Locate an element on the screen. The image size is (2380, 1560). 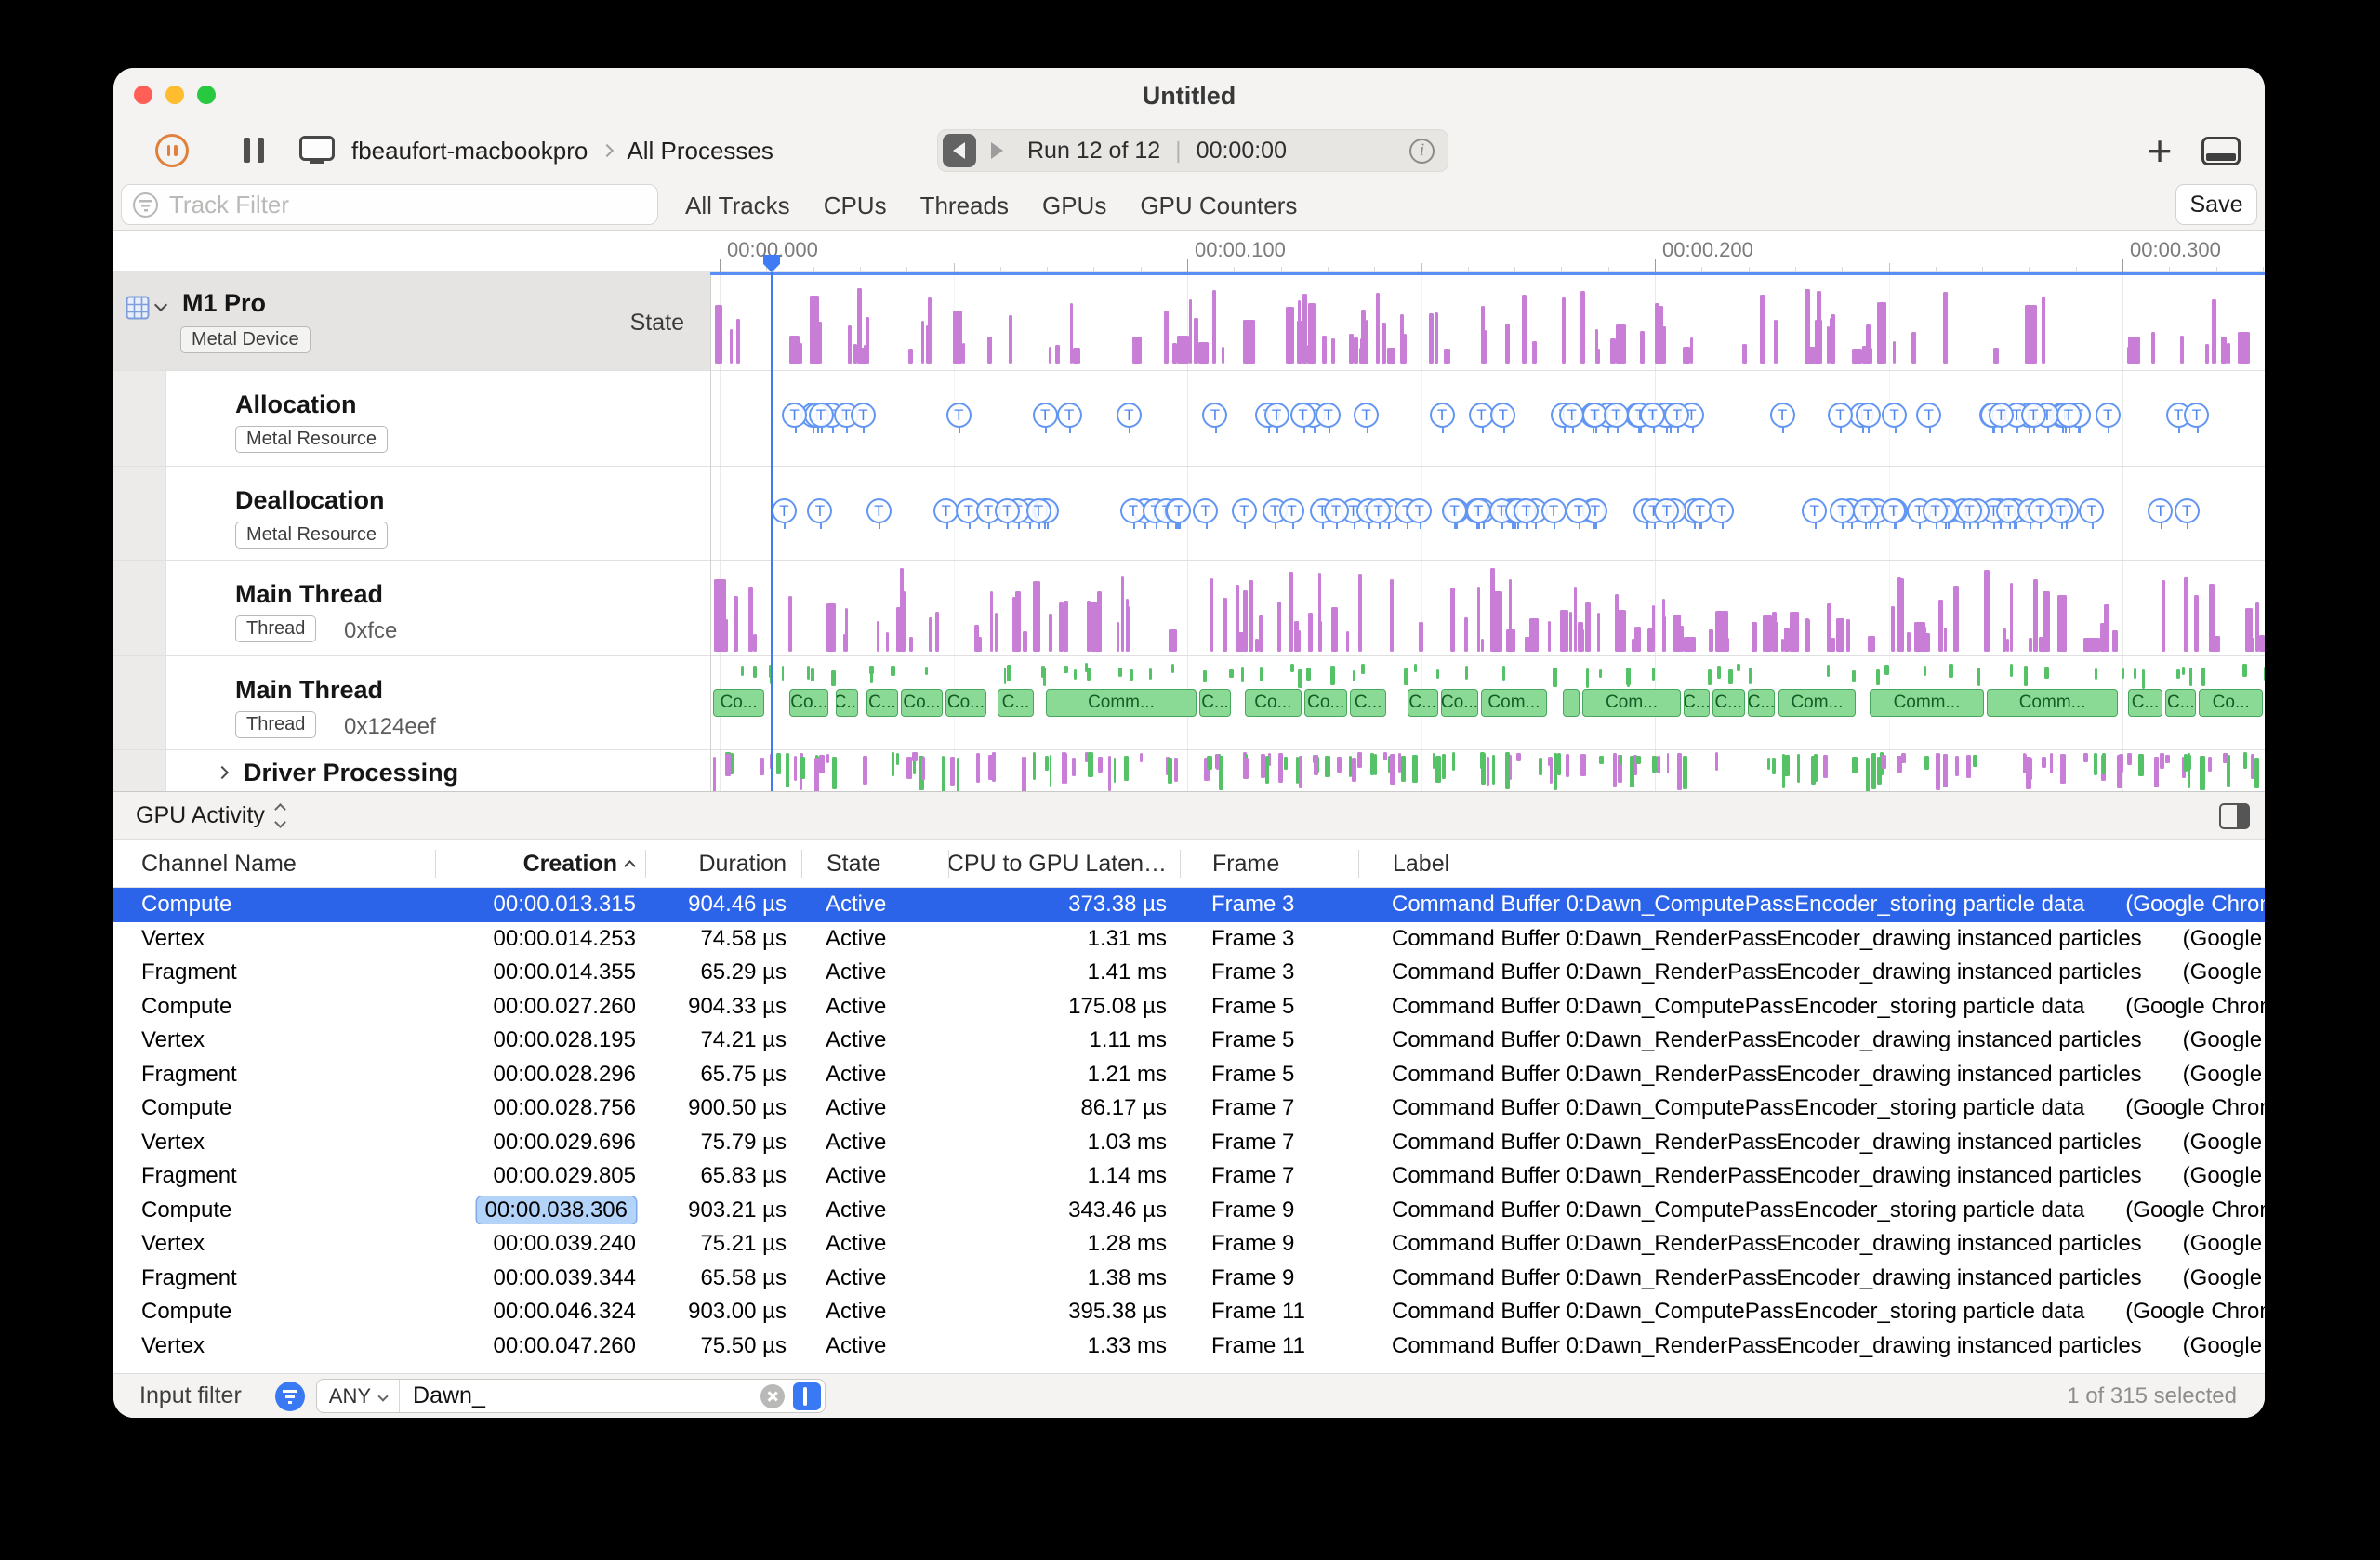
info-icon: i is located at coordinates (1422, 151).